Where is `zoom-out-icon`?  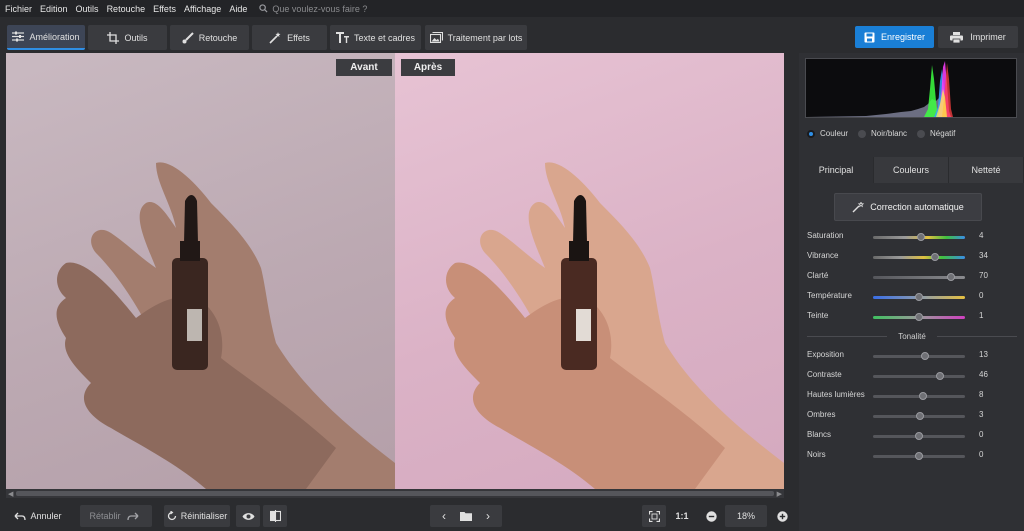
zoom-out-icon is located at coordinates (711, 516).